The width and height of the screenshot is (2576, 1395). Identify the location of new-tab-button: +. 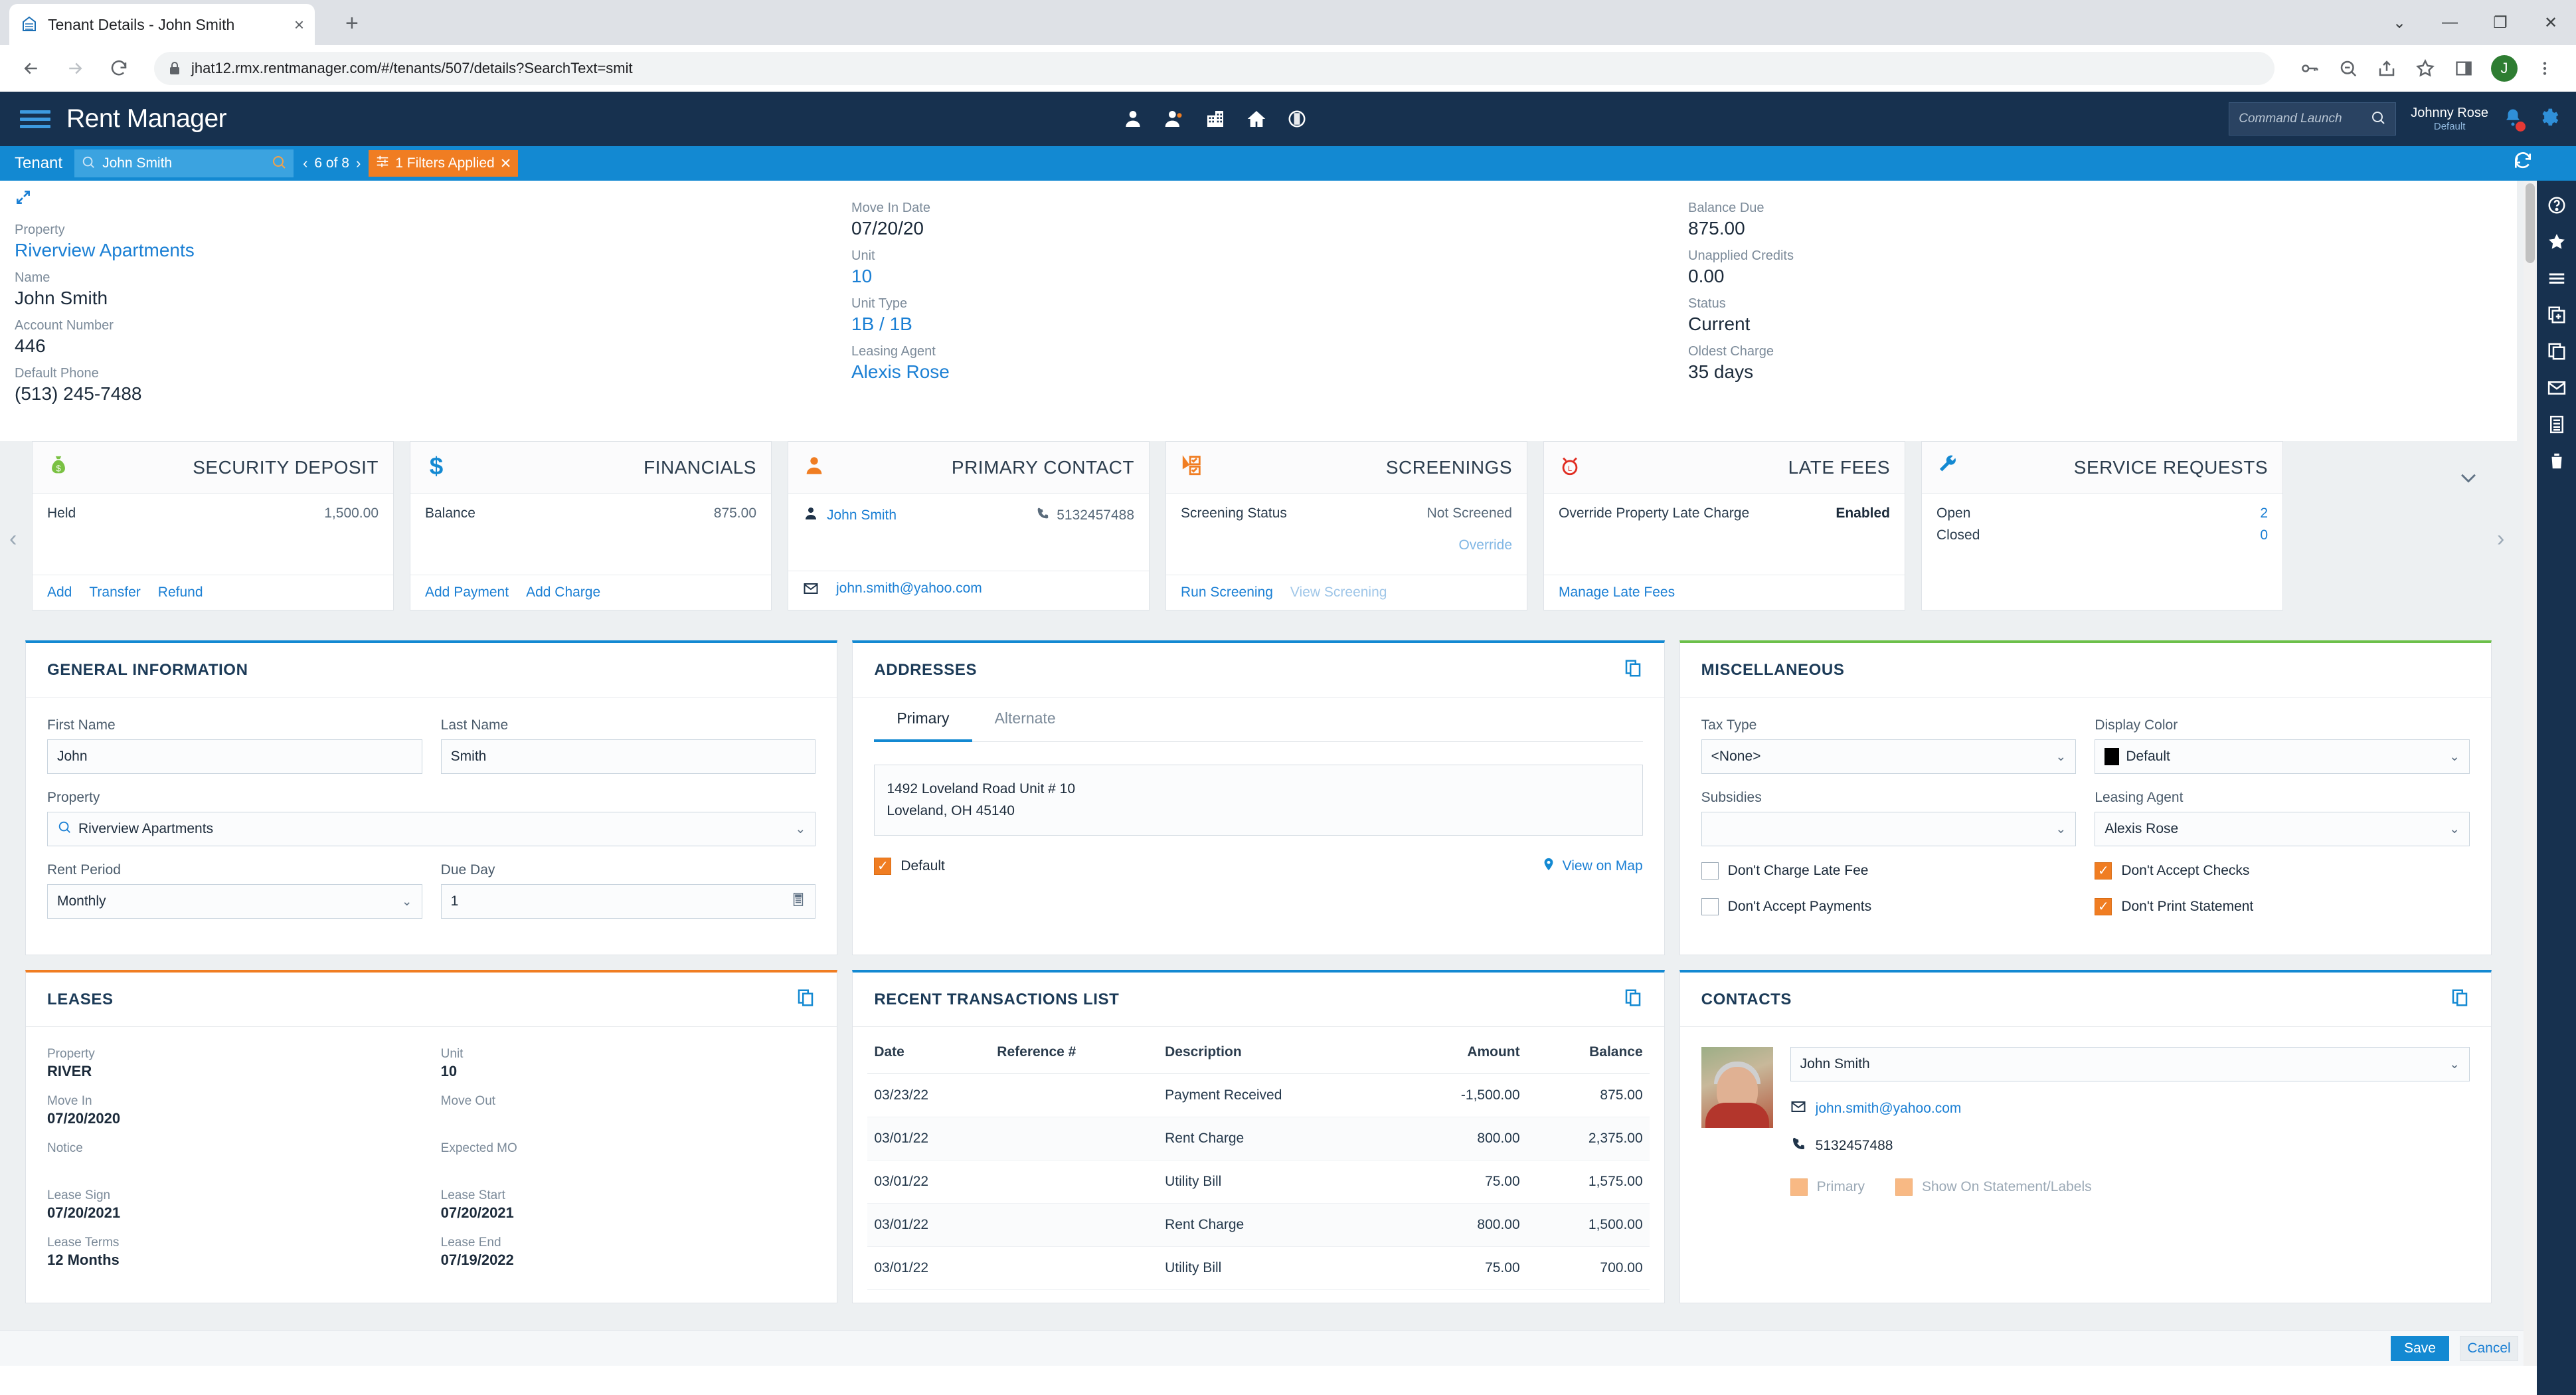
(352, 23).